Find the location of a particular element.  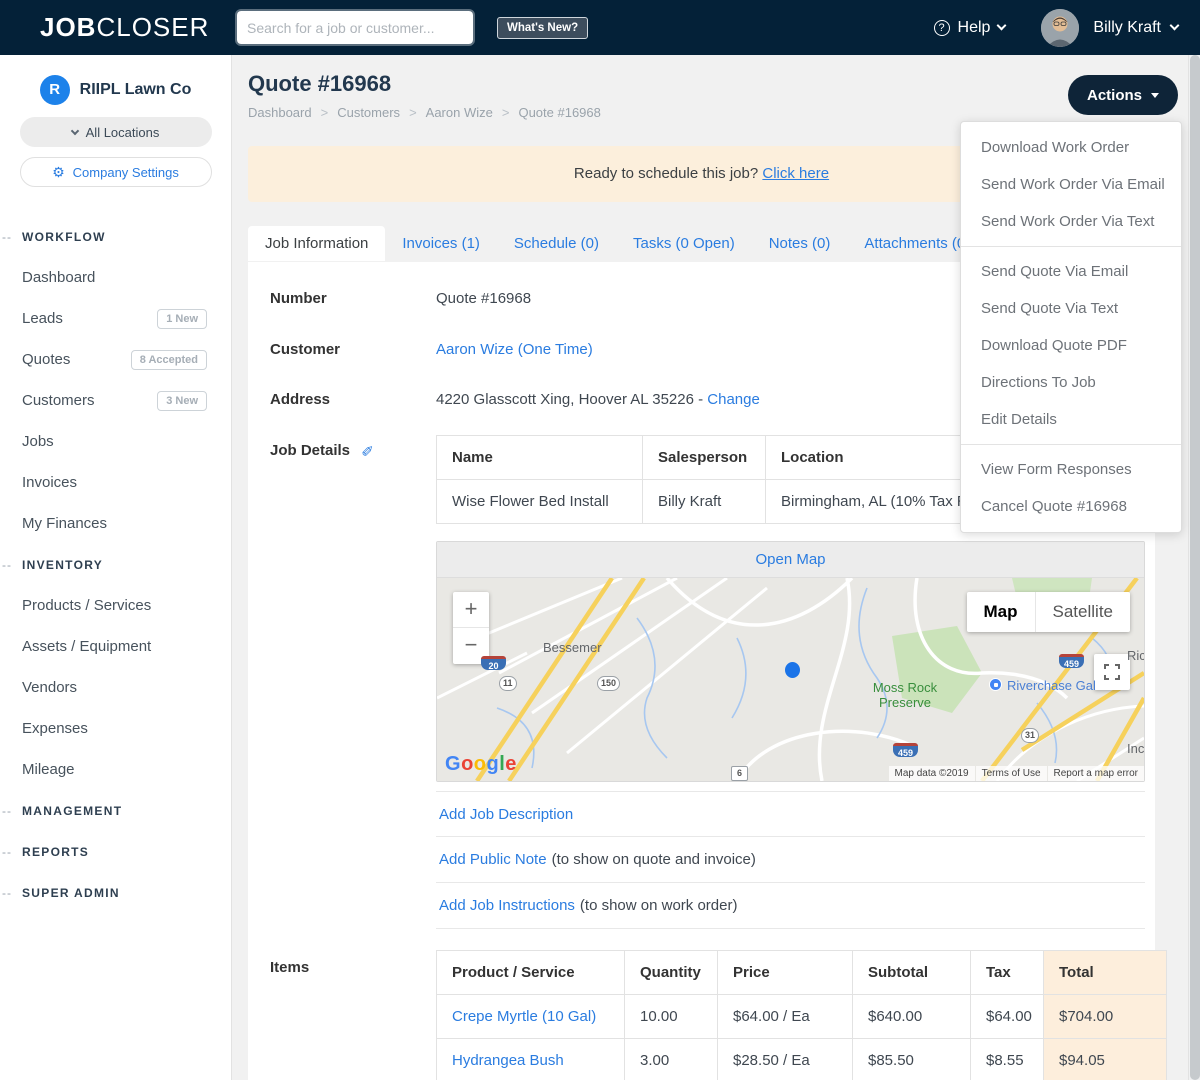

menu-item-send-quote-text: Send Quote Via Text is located at coordinates (1071, 308).